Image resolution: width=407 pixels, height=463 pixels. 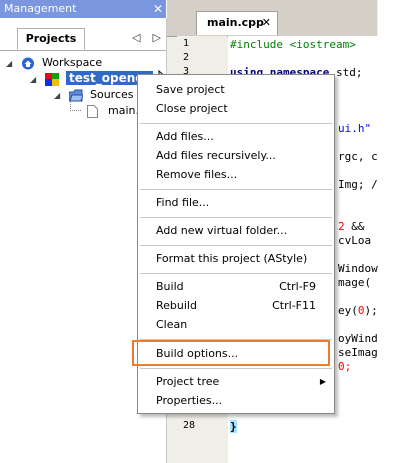 I want to click on tab-projects: Projects, so click(x=51, y=39).